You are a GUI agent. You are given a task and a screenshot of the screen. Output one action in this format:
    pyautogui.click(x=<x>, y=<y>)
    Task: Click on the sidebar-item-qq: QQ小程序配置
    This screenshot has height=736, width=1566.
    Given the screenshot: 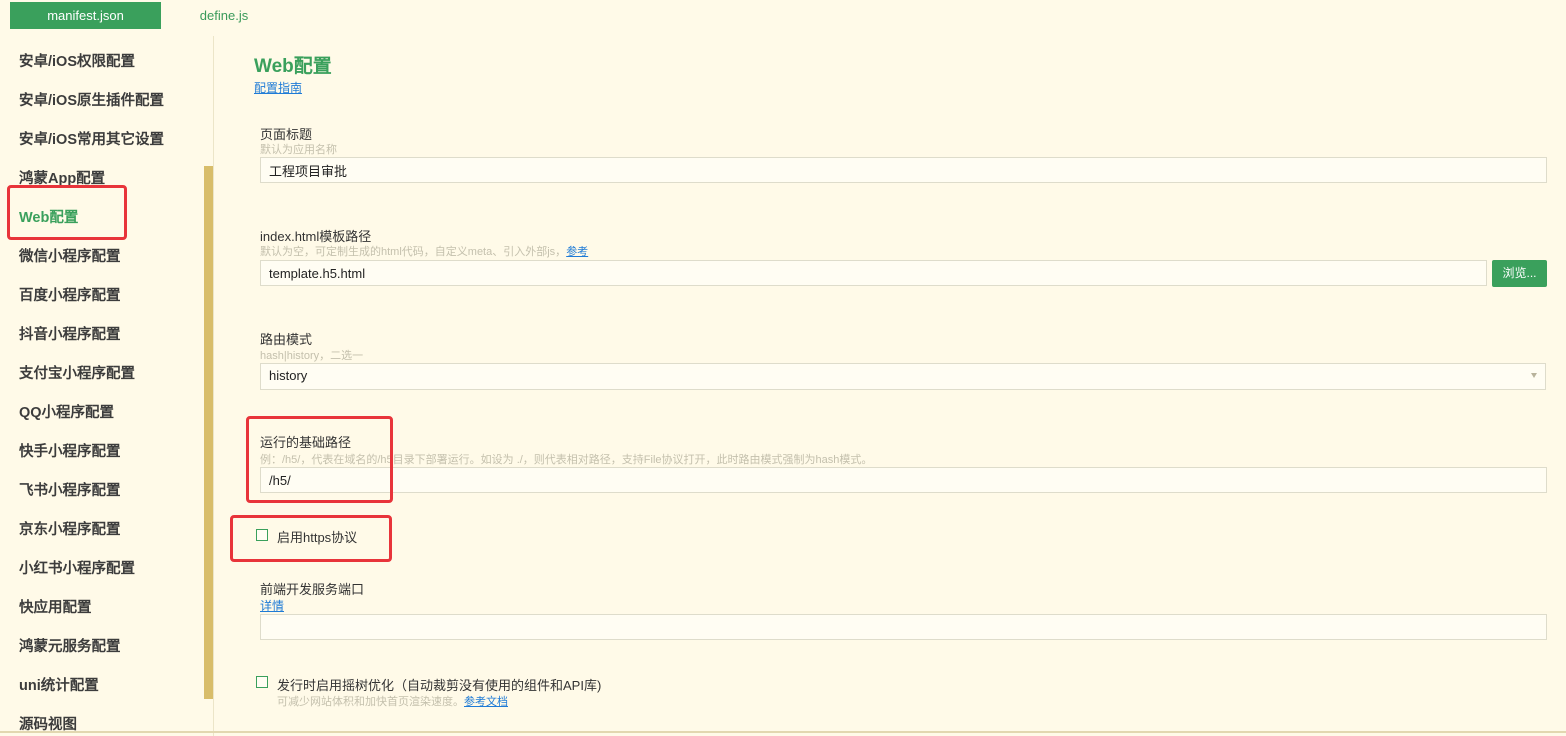 What is the action you would take?
    pyautogui.click(x=66, y=411)
    